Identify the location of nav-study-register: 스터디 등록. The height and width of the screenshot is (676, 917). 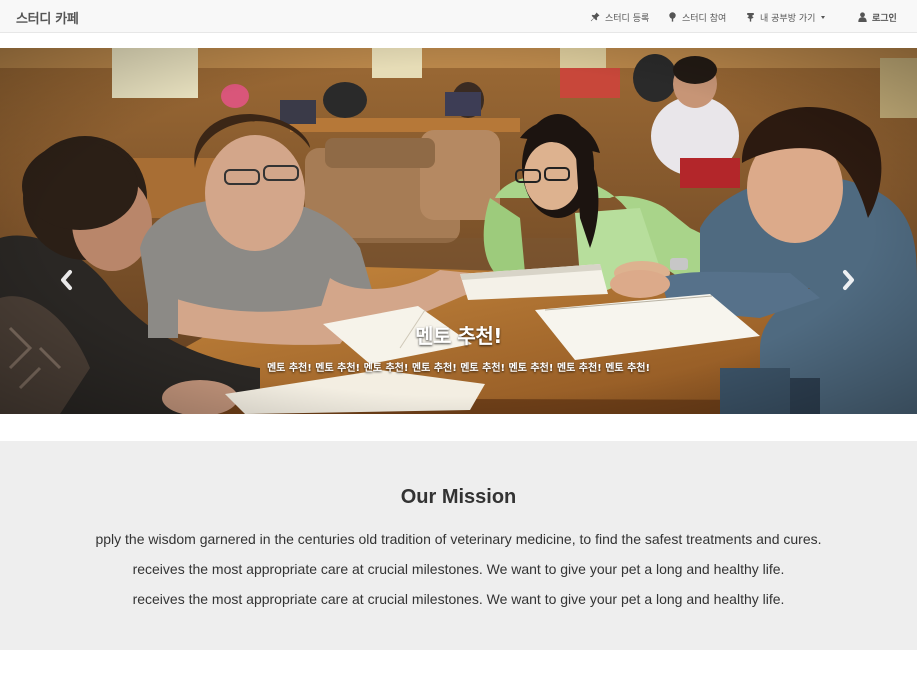
(619, 17).